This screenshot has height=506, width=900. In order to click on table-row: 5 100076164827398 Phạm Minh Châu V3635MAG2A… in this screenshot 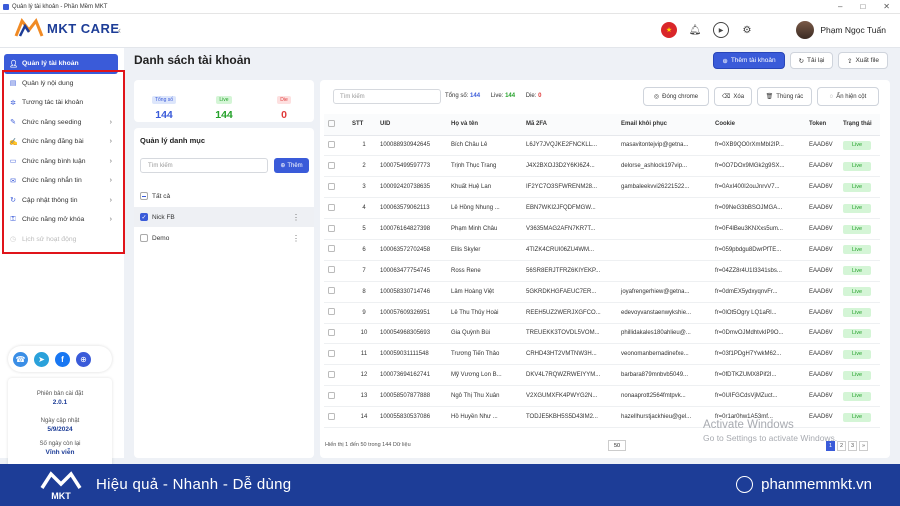, I will do `click(602, 229)`.